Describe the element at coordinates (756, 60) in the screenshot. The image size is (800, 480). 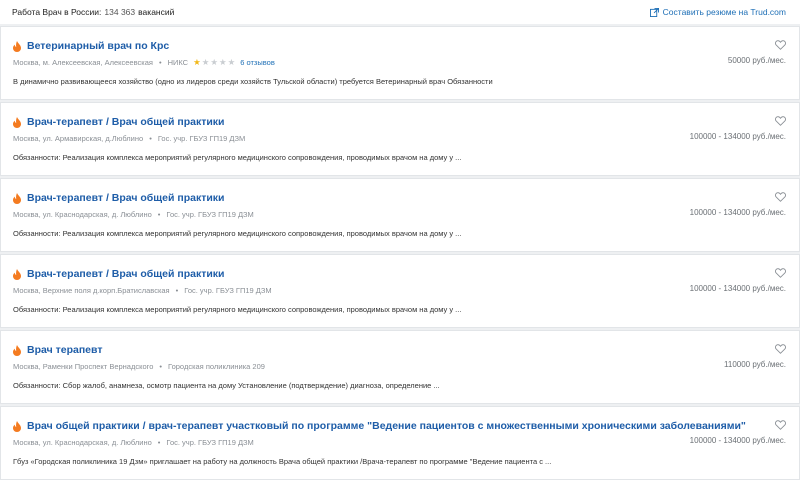
I see `job-salary: 50000 руб./мес.` at that location.